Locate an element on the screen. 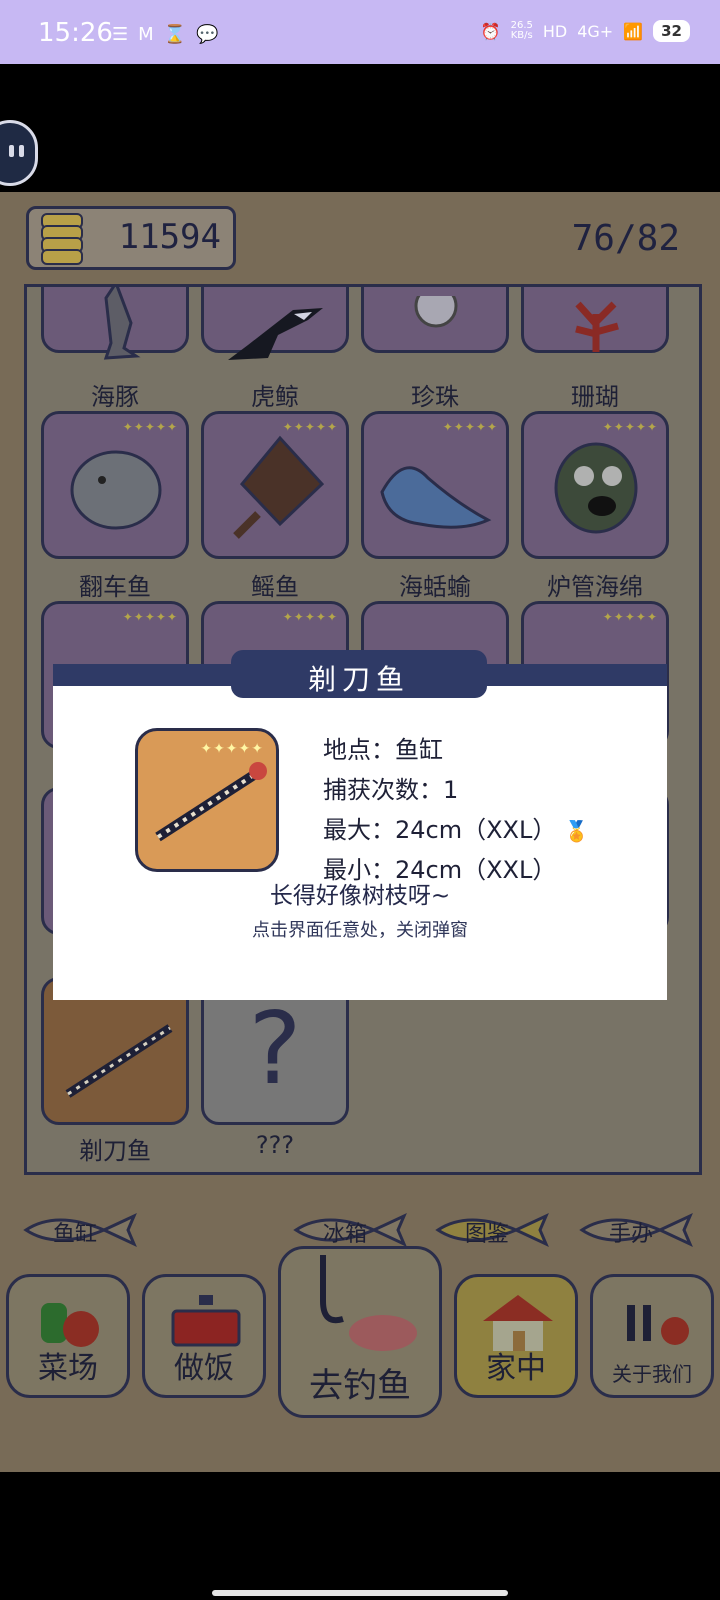 The width and height of the screenshot is (720, 1600). fish-card-coral is located at coordinates (595, 320).